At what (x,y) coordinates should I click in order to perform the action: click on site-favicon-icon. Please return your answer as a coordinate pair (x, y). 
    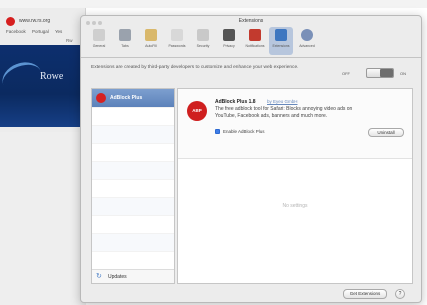
    Looking at the image, I should click on (10, 21).